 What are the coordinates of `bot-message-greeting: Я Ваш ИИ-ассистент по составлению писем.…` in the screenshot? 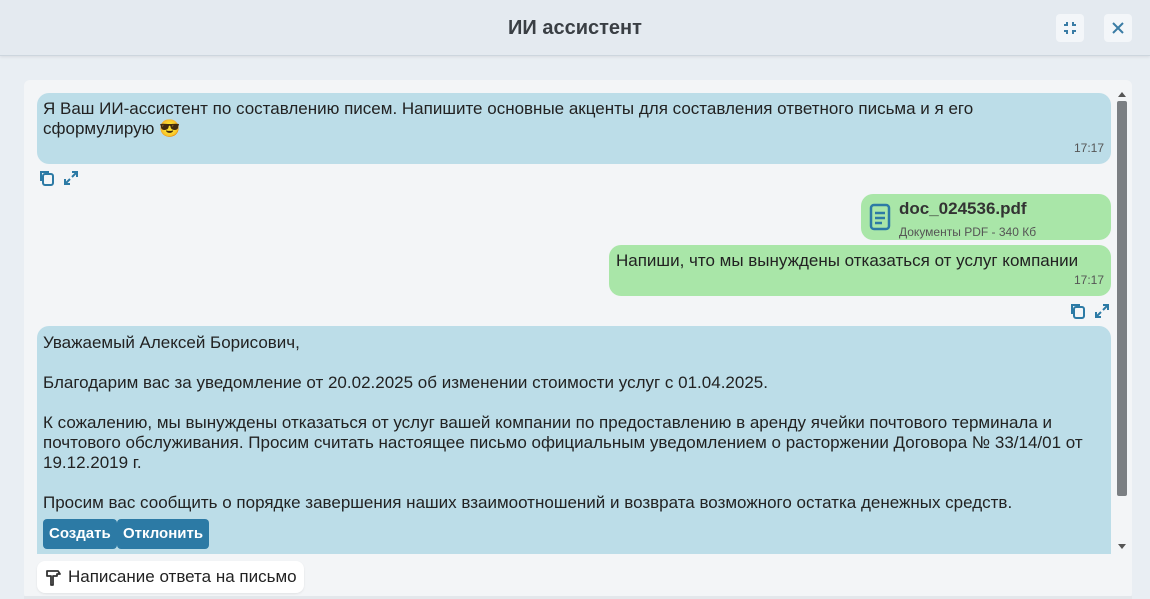 It's located at (574, 128).